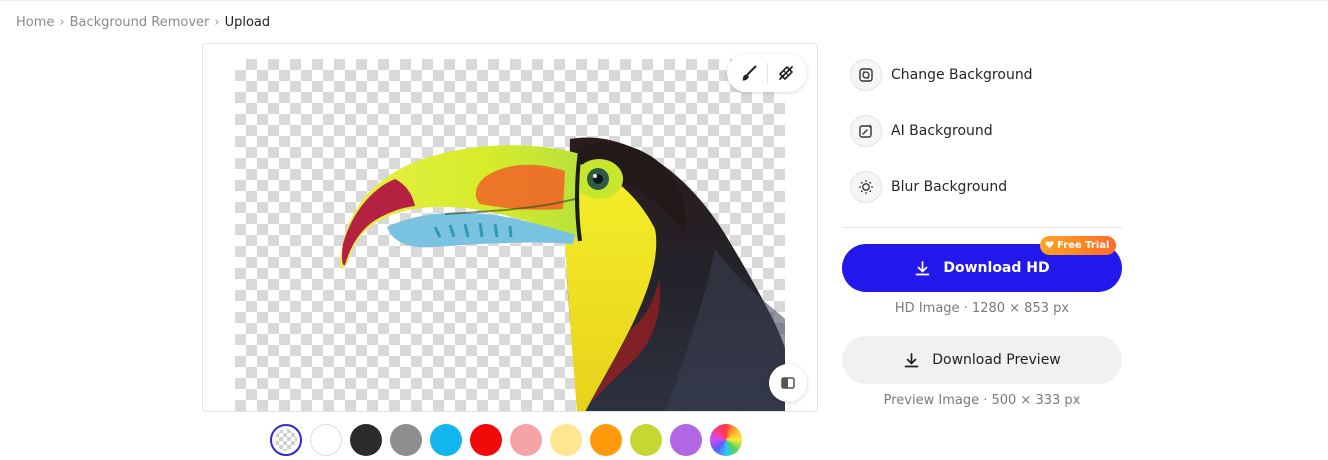  I want to click on tool-divider, so click(767, 73).